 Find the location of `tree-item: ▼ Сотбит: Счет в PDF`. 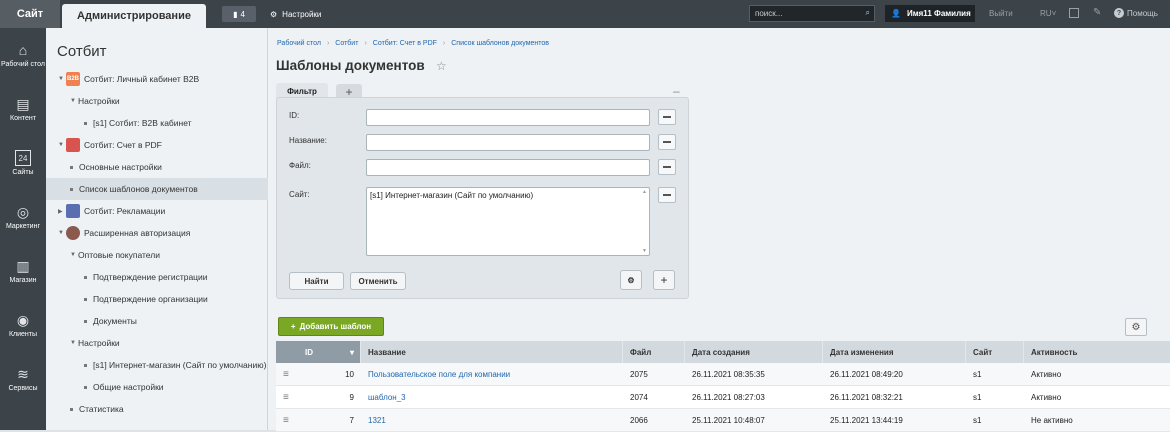

tree-item: ▼ Сотбит: Счет в PDF is located at coordinates (157, 145).